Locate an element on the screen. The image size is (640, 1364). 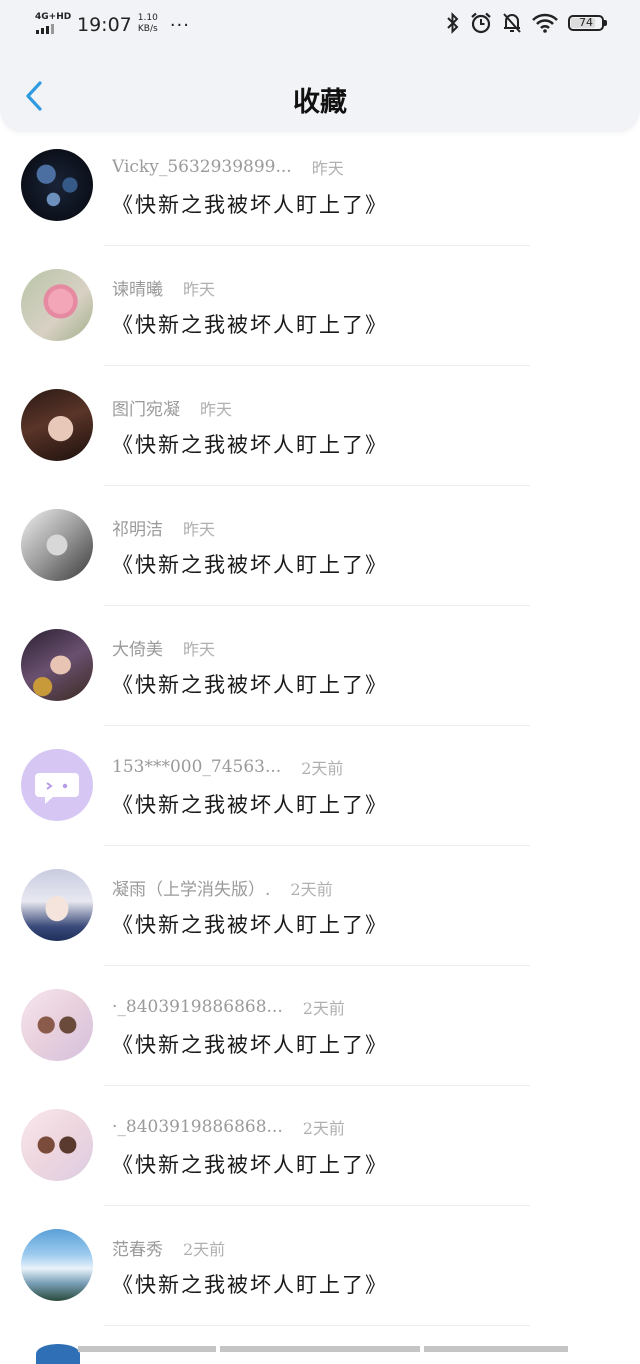
status-time: 19:07 is located at coordinates (104, 25).